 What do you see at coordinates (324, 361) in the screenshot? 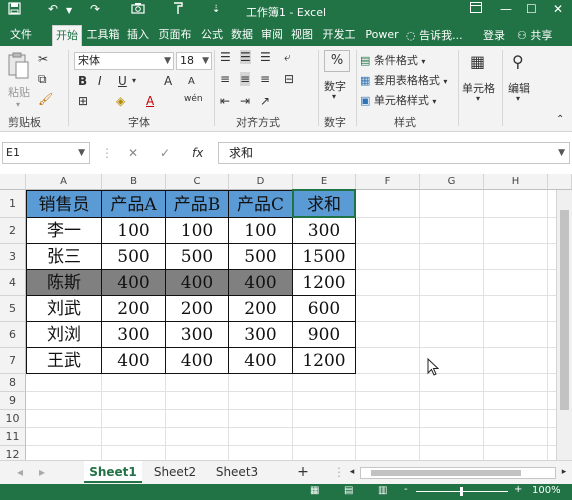
I see `table-cell: 1200` at bounding box center [324, 361].